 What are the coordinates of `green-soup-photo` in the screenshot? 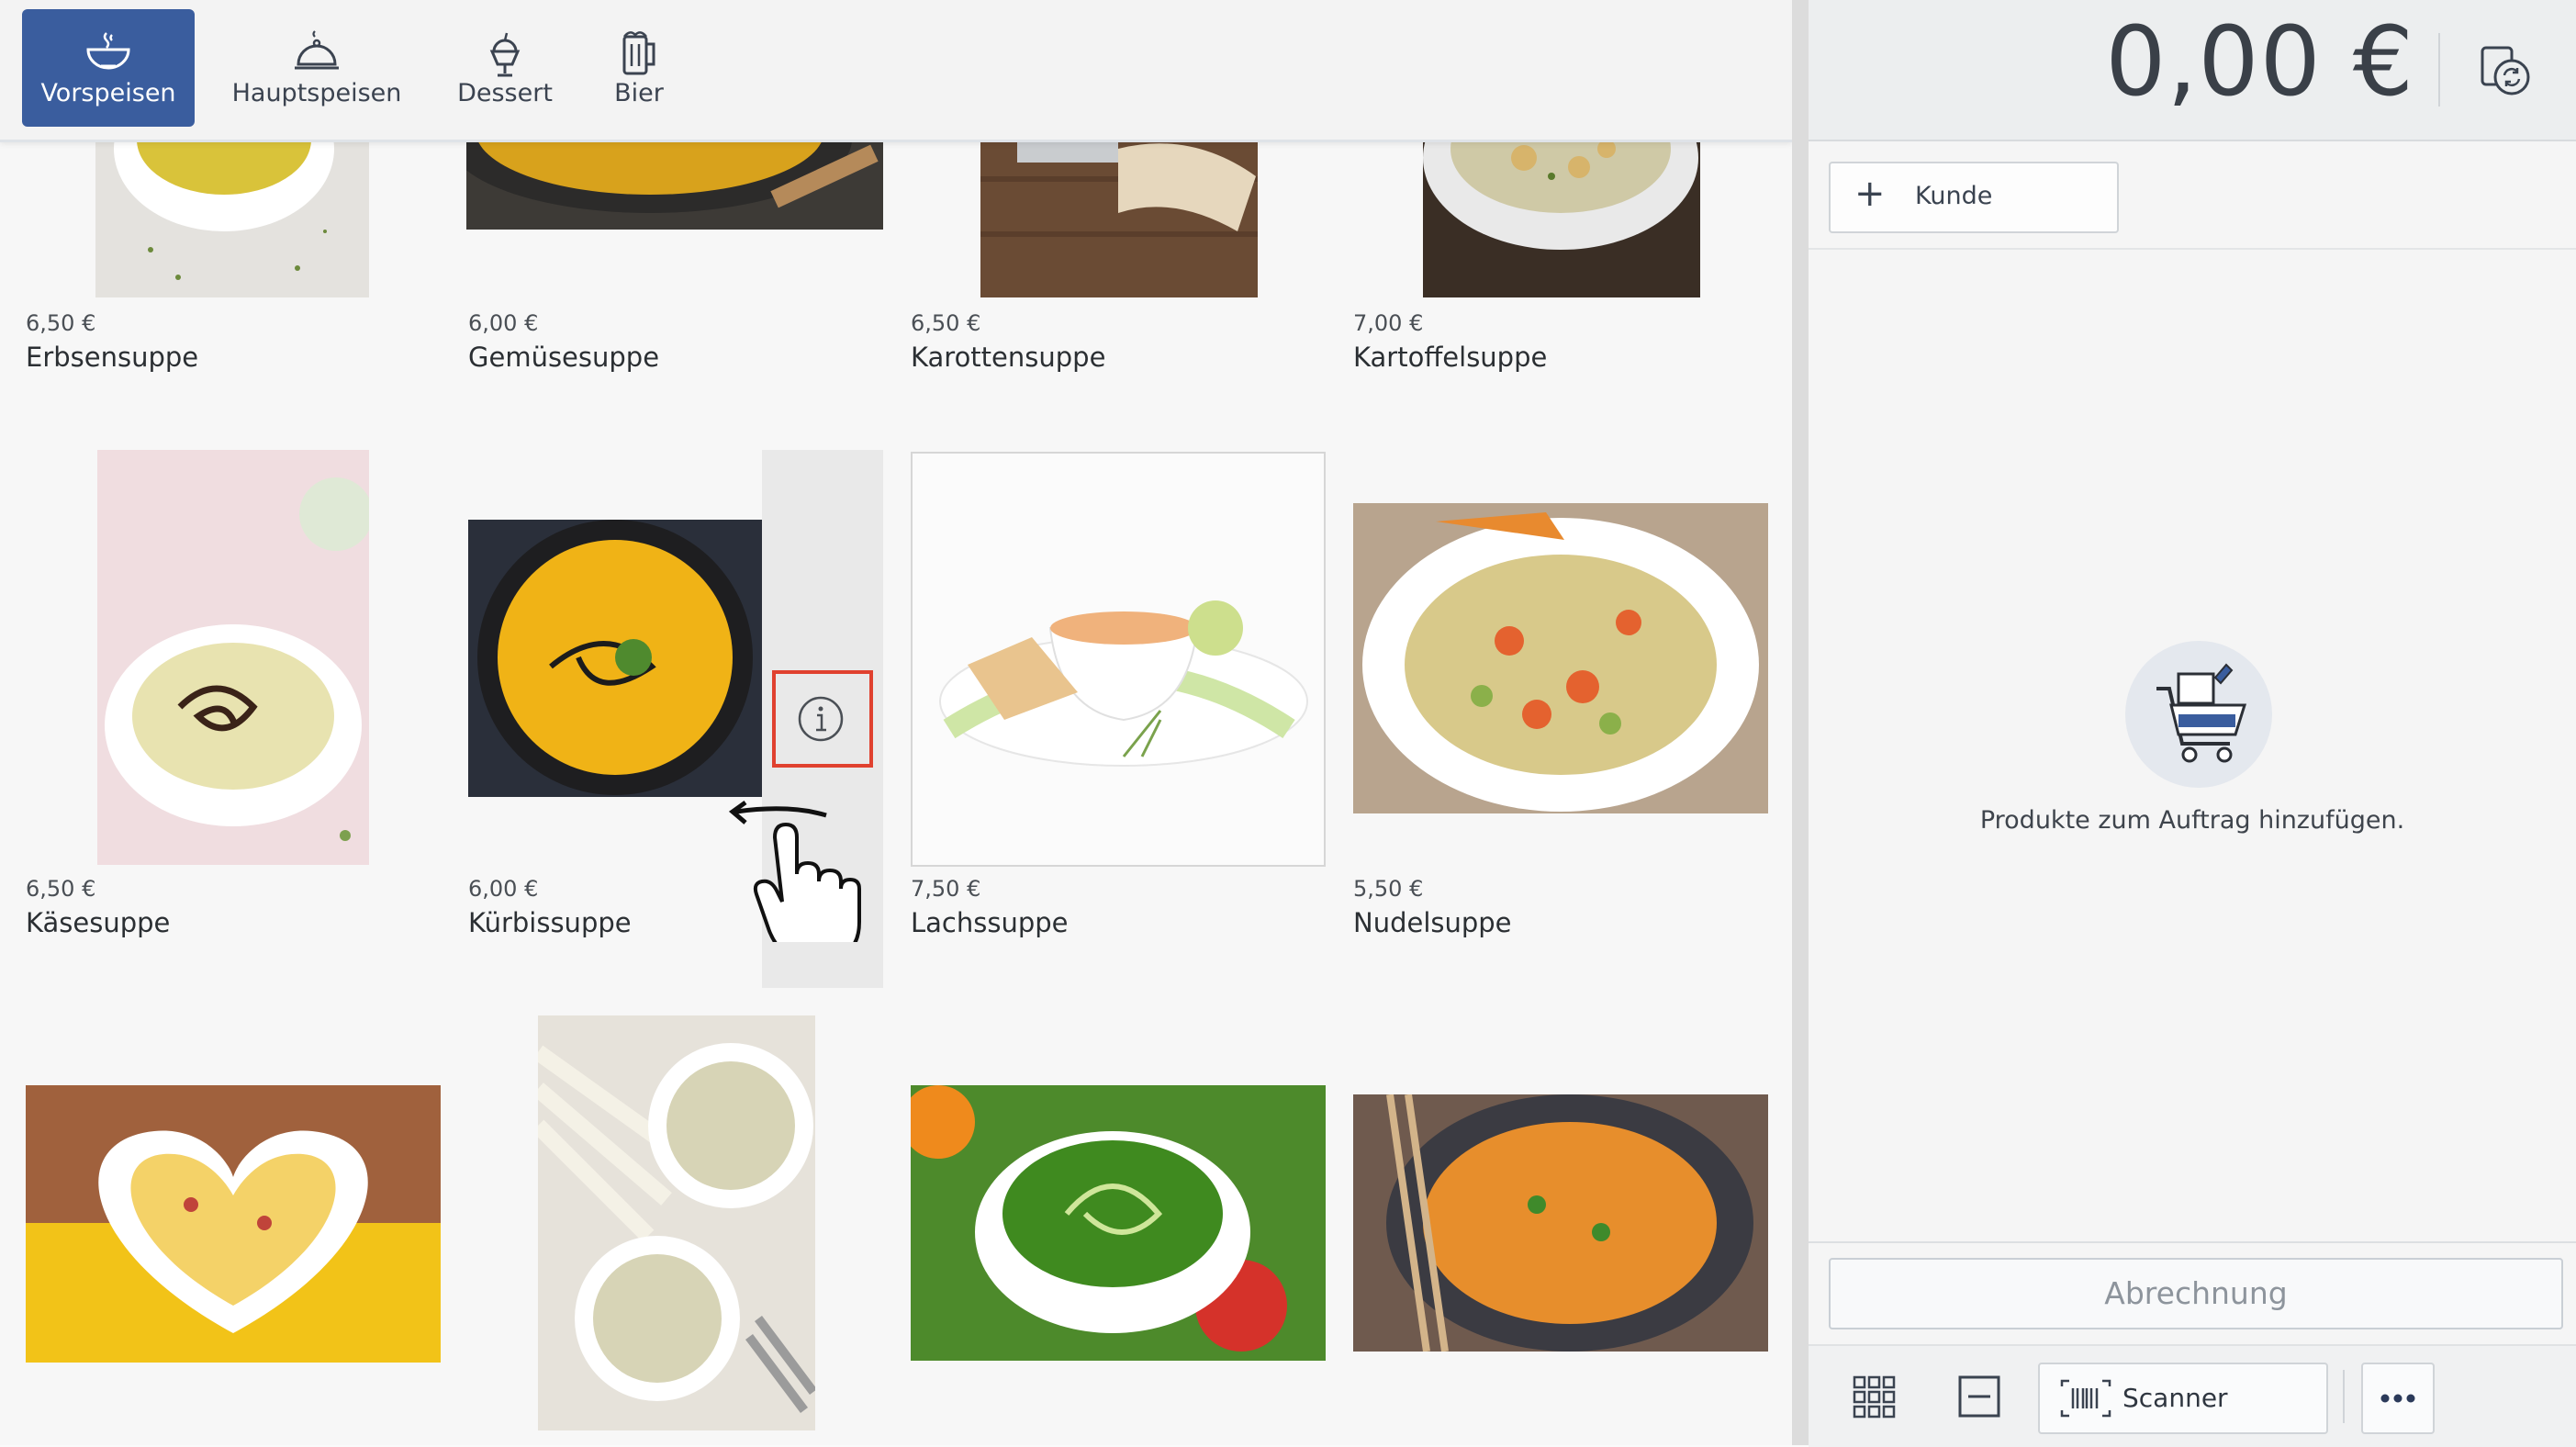 It's located at (1118, 1223).